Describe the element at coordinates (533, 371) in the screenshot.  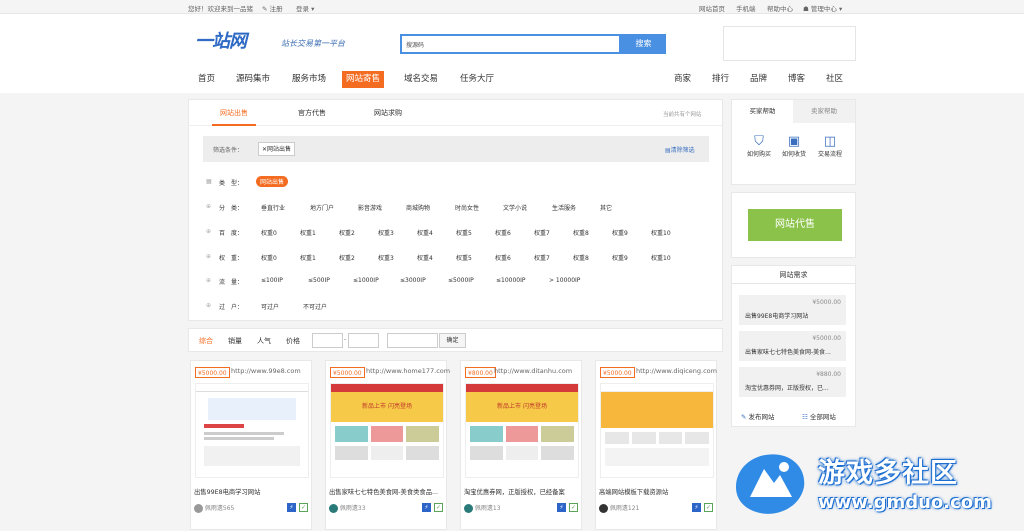
I see `site-url: http://www.ditanhu.com` at that location.